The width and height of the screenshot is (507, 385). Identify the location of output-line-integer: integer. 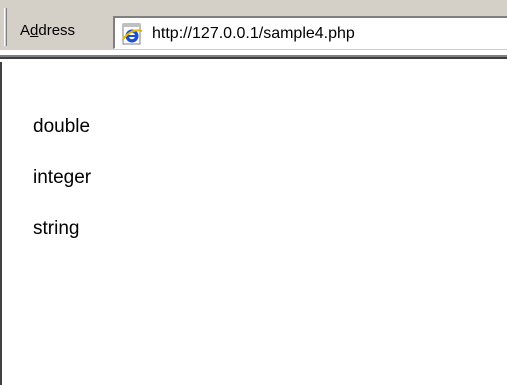
(62, 177).